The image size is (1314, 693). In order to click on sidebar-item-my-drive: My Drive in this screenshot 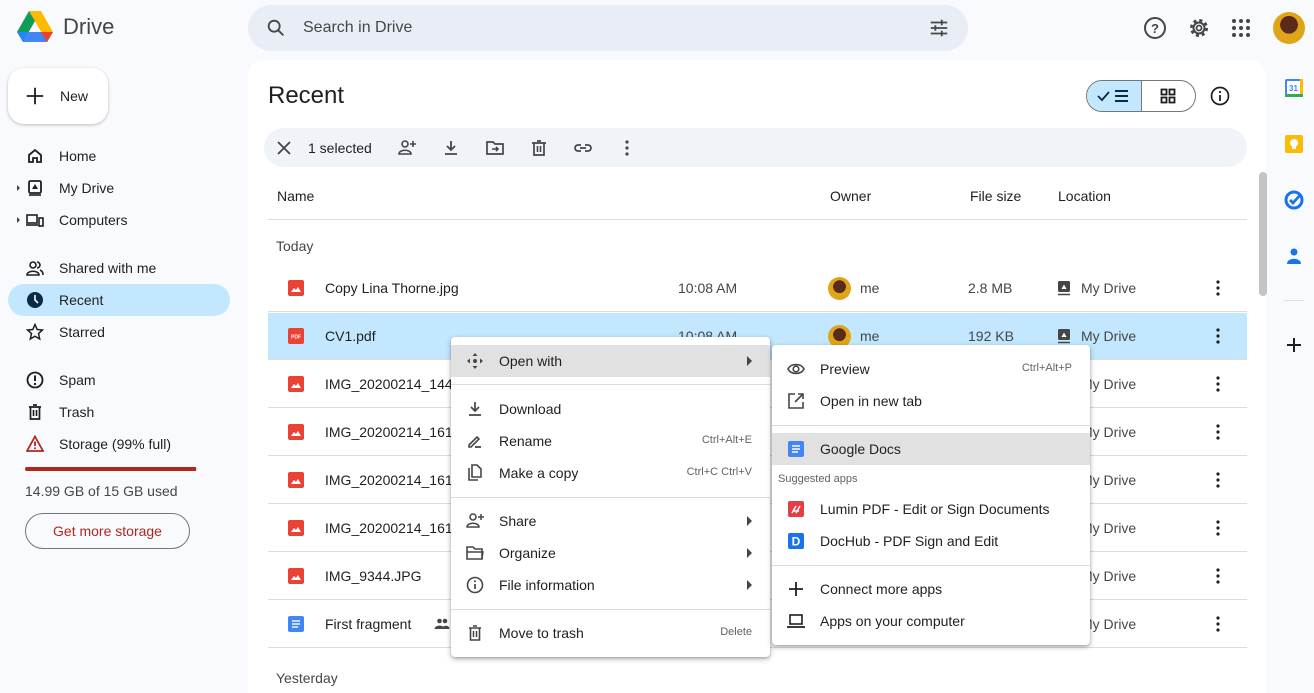, I will do `click(119, 188)`.